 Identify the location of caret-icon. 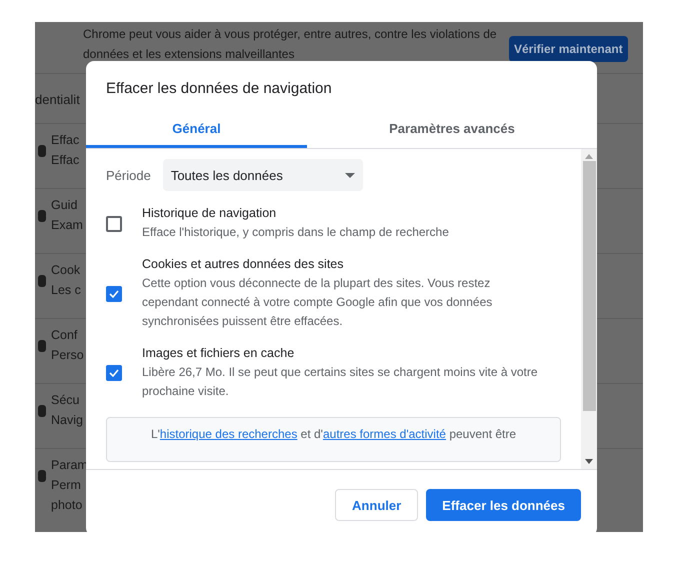
(349, 175).